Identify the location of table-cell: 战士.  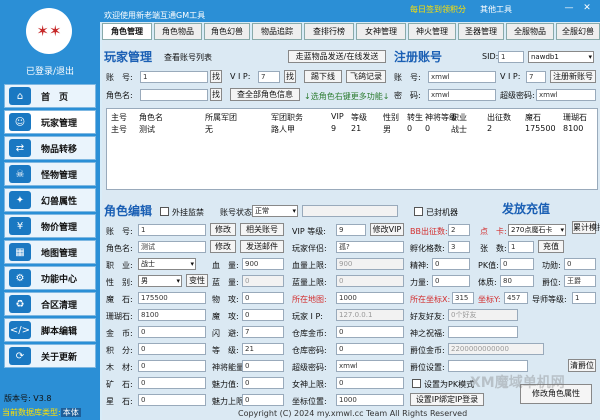
(459, 129).